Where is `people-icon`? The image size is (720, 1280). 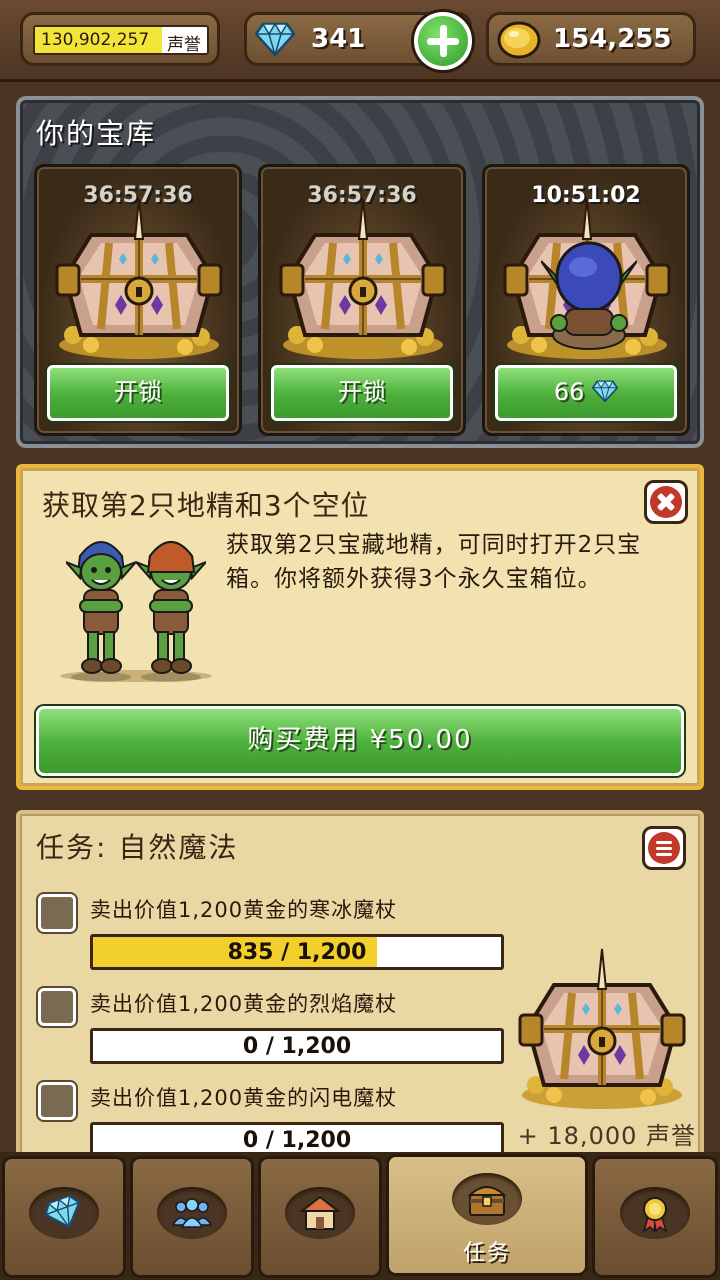 people-icon is located at coordinates (192, 1213).